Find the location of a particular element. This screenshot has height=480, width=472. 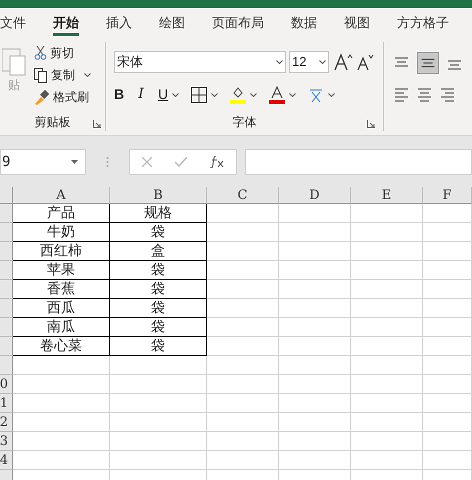

ribbon-tab: 页面布局 is located at coordinates (238, 23).